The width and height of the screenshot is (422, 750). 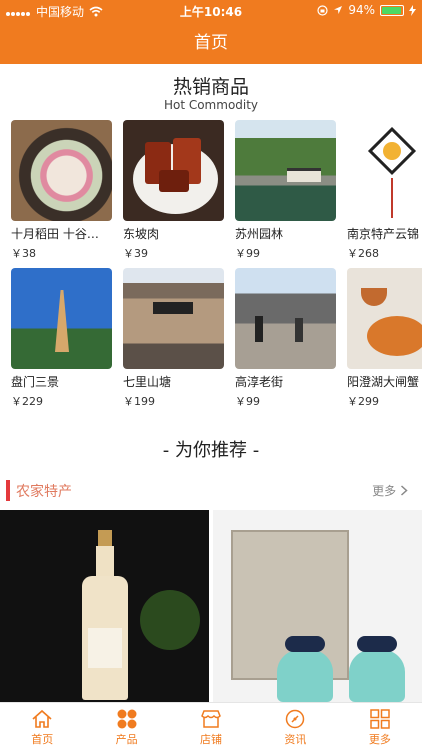 I want to click on product-card: 东坡肉 ￥39, so click(x=173, y=190).